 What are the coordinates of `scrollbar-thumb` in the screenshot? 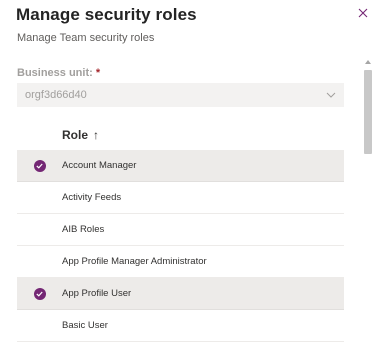 It's located at (368, 112).